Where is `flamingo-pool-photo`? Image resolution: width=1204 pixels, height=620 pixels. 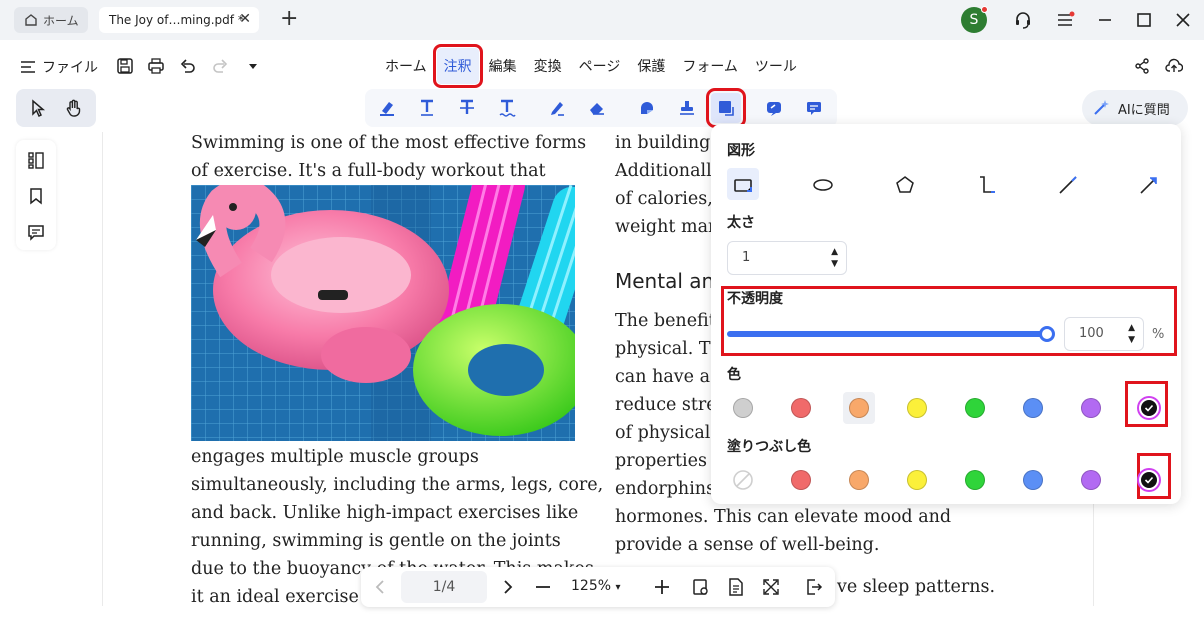
flamingo-pool-photo is located at coordinates (383, 313).